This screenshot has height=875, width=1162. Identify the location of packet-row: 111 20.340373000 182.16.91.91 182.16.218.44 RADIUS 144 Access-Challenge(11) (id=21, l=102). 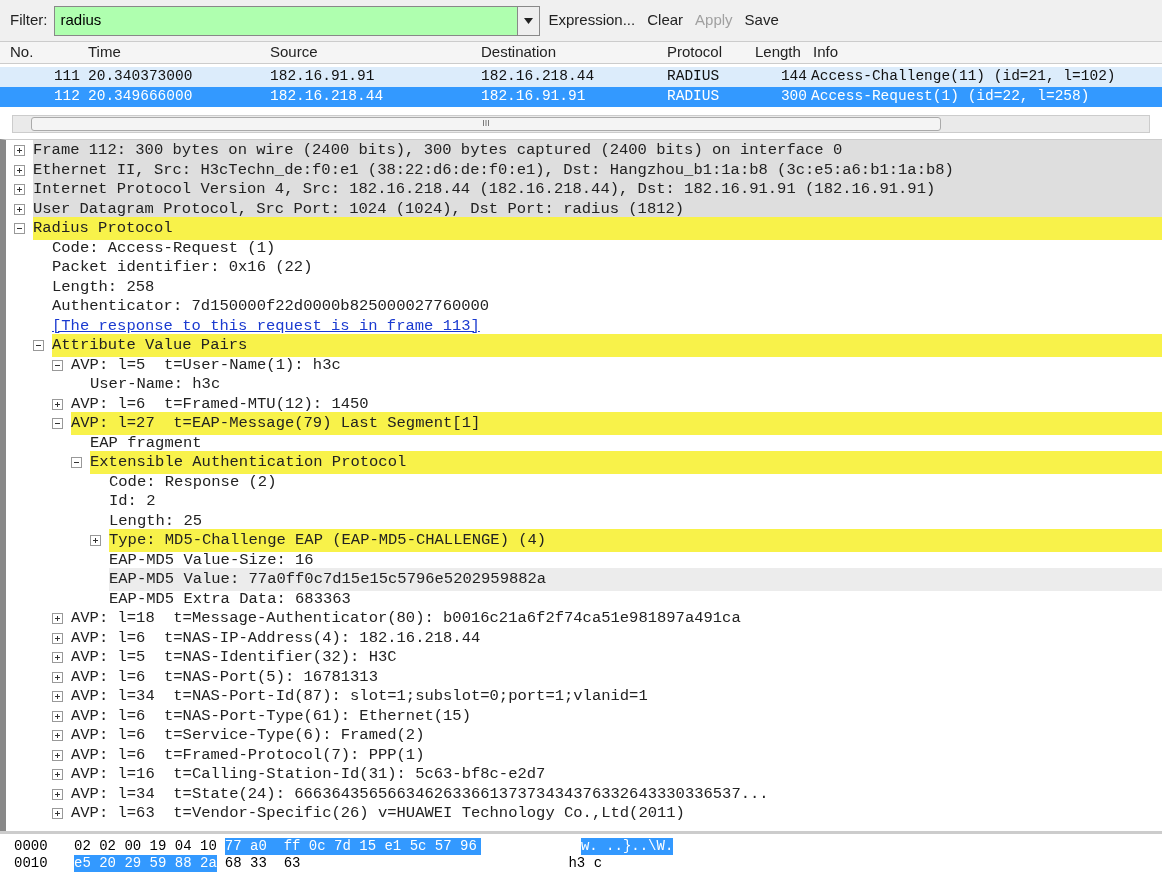
(581, 77).